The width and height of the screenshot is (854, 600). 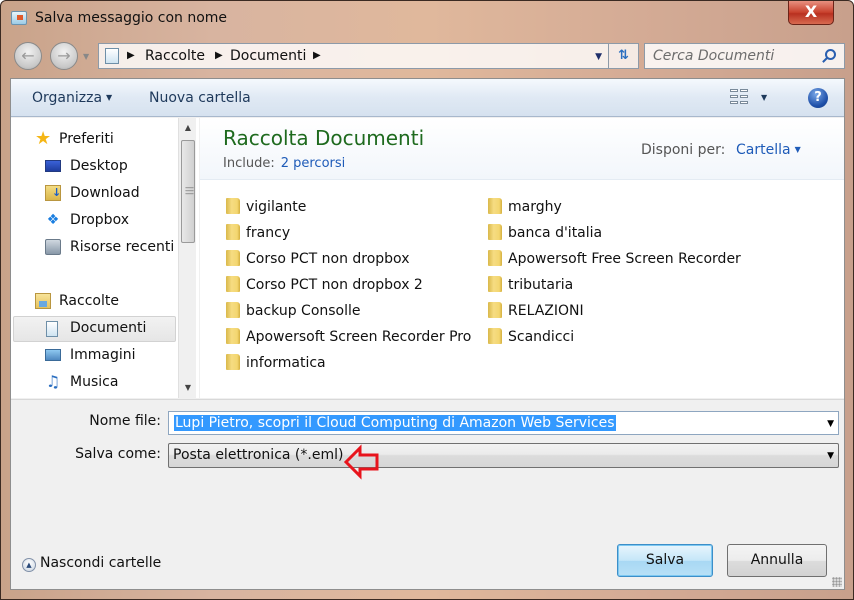 What do you see at coordinates (53, 166) in the screenshot?
I see `desktop-icon` at bounding box center [53, 166].